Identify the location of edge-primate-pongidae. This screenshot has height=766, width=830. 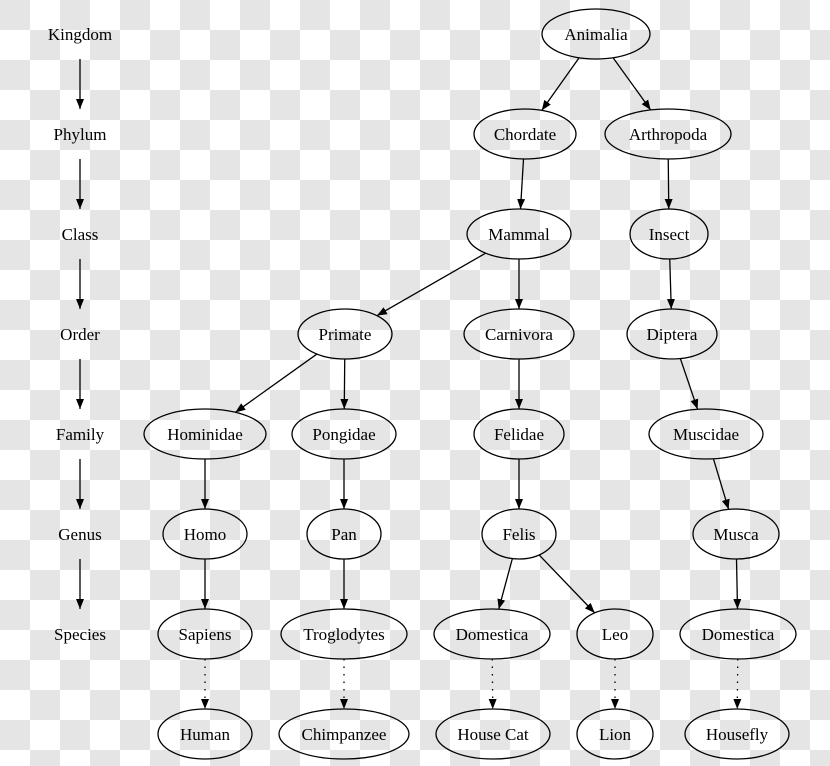
(344, 384).